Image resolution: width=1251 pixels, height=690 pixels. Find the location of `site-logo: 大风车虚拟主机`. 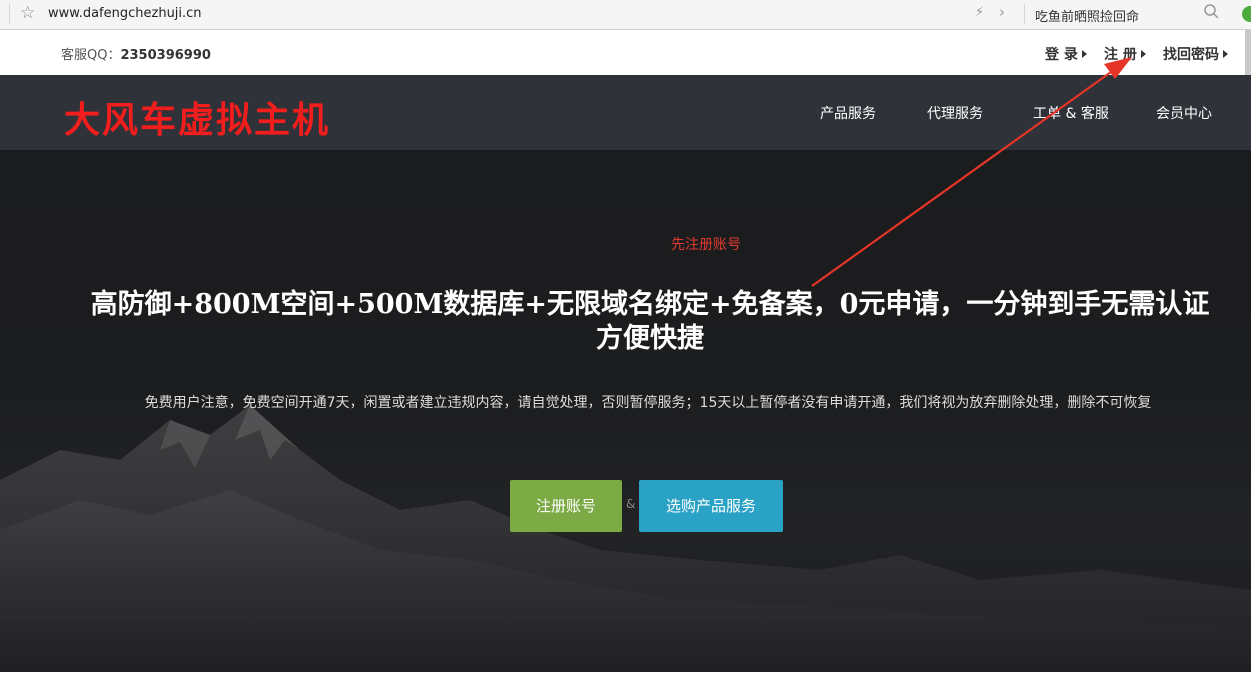

site-logo: 大风车虚拟主机 is located at coordinates (197, 117).